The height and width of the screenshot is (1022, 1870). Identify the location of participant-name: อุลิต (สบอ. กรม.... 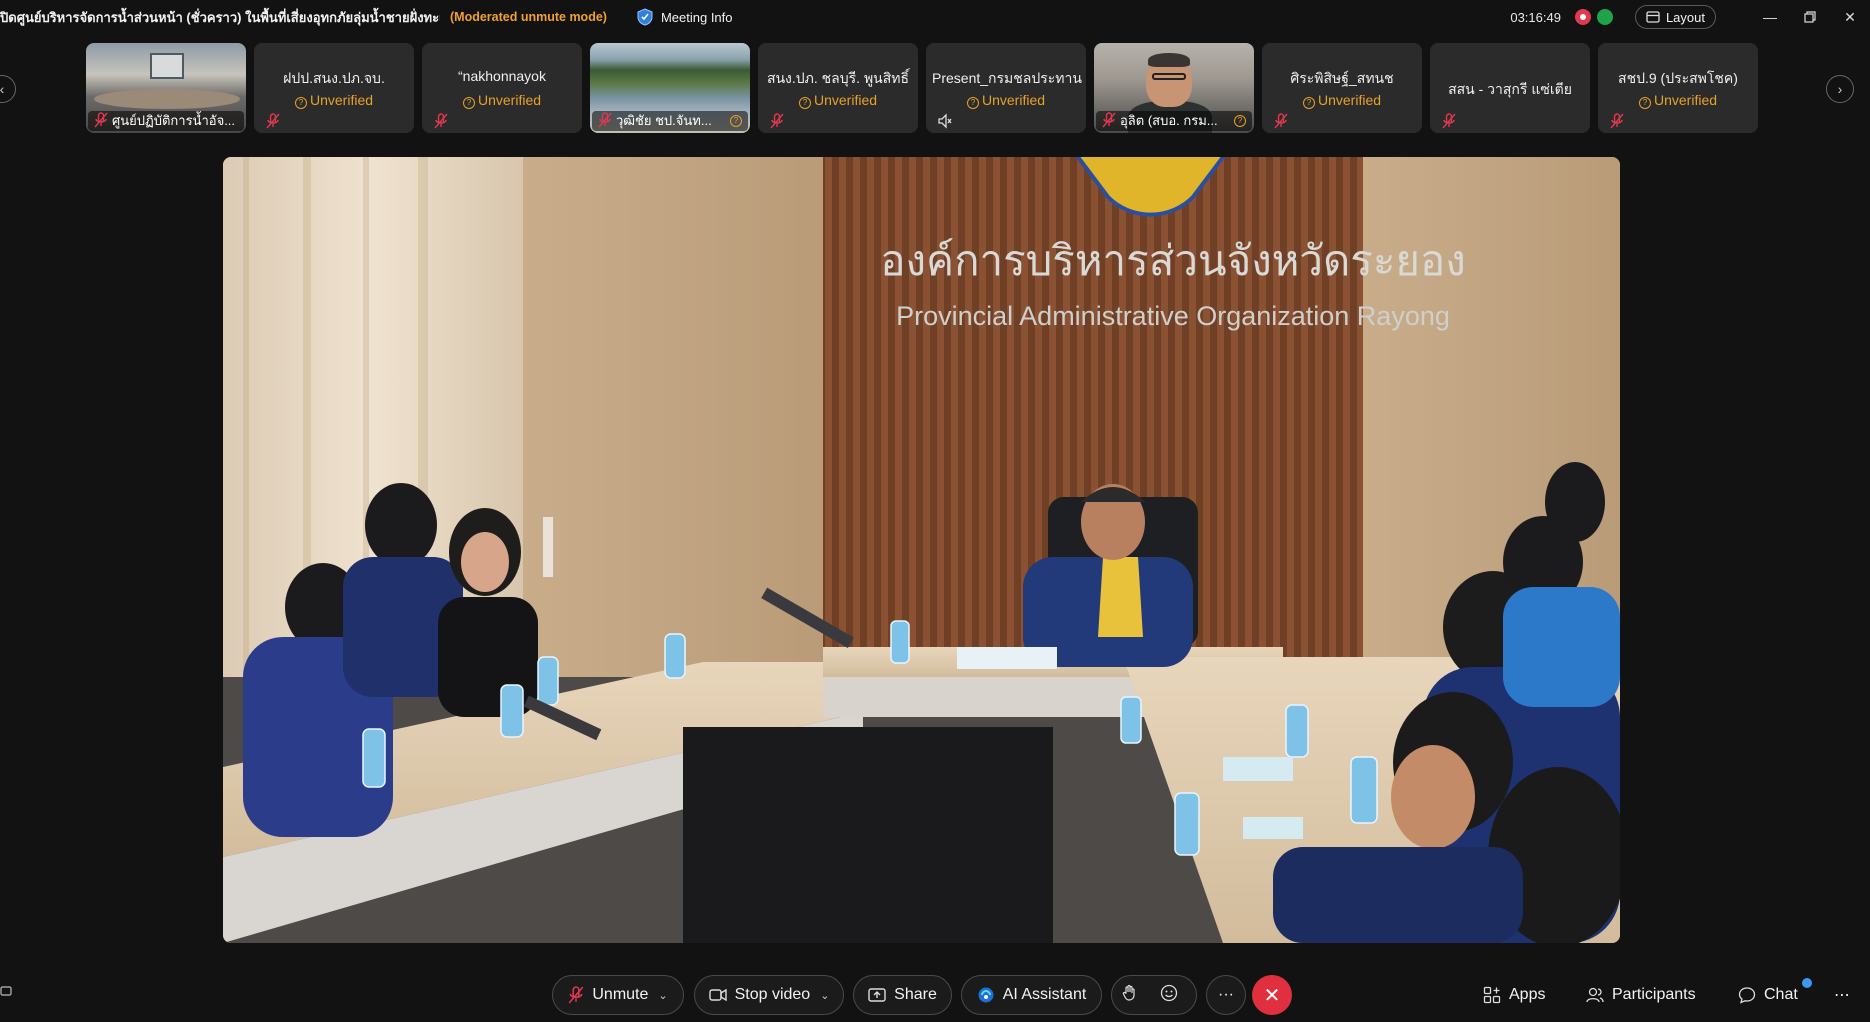
(1174, 121).